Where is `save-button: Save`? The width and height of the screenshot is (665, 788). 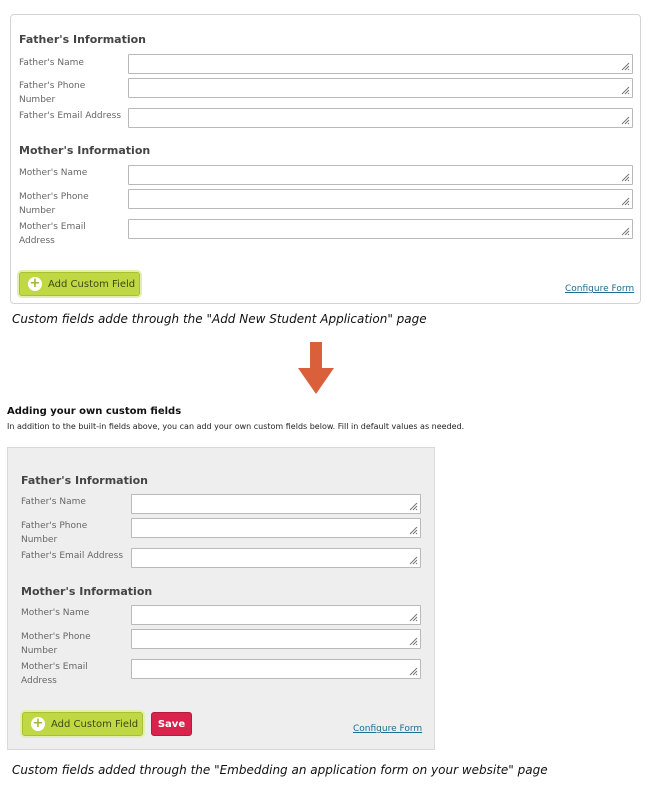 save-button: Save is located at coordinates (171, 724).